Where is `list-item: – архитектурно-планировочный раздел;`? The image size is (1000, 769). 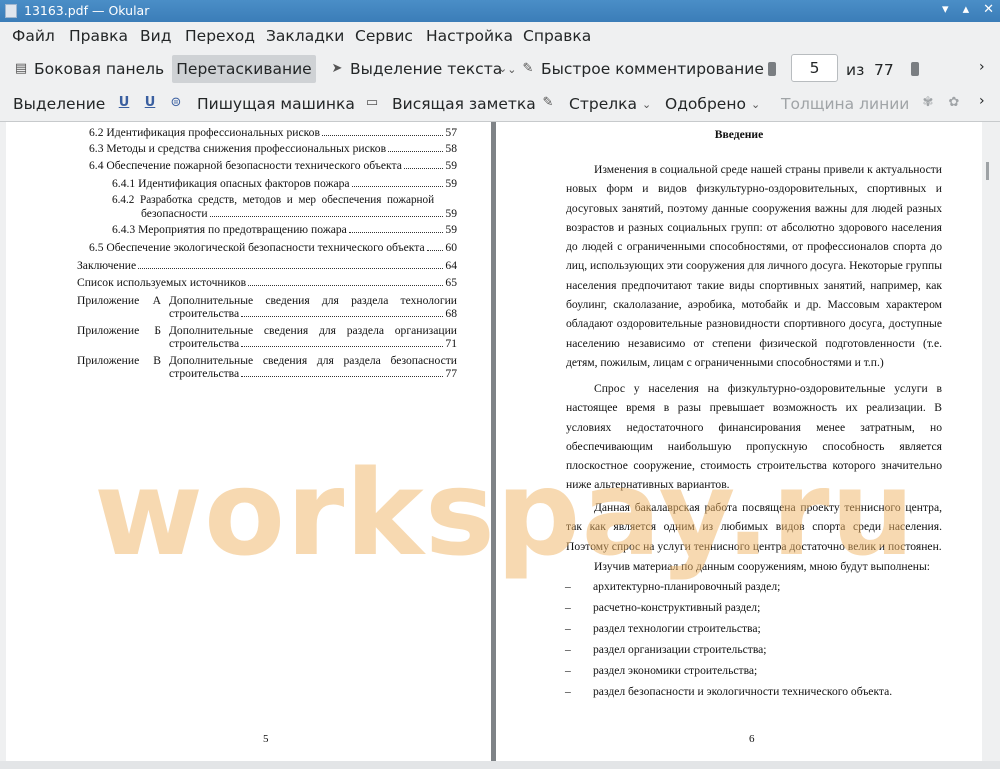 list-item: – архитектурно-планировочный раздел; is located at coordinates (673, 586).